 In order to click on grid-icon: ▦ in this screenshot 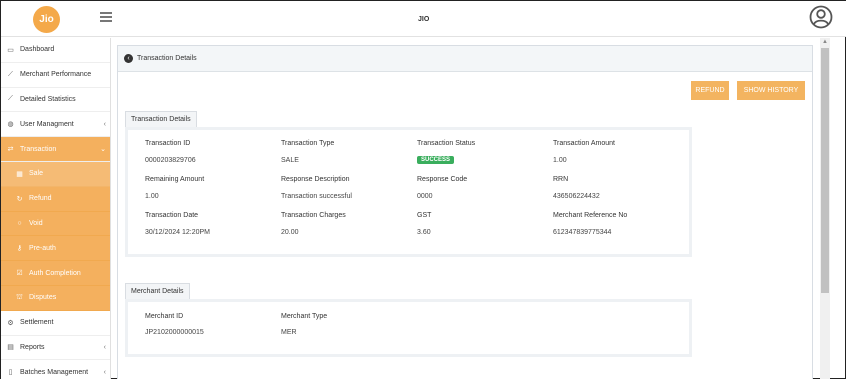, I will do `click(19, 174)`.